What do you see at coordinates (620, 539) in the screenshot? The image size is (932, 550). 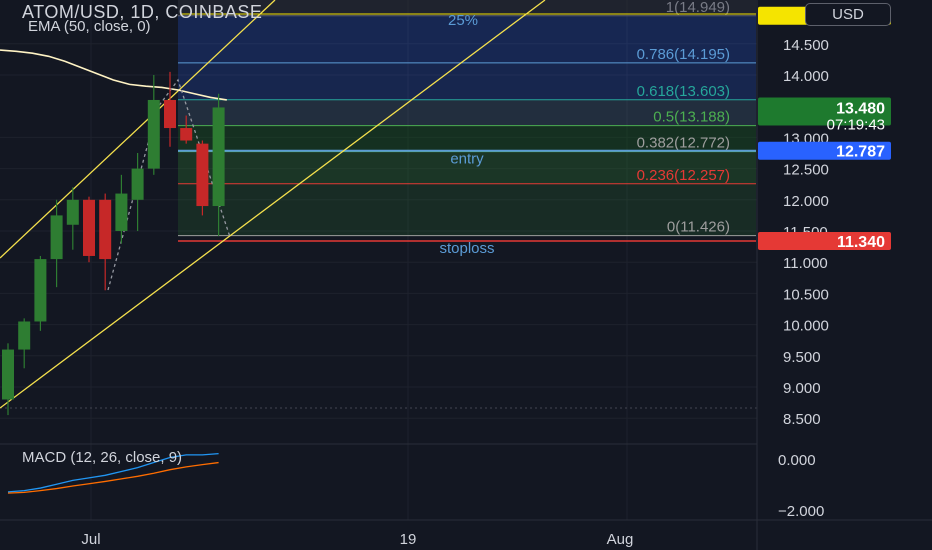 I see `time-tick-label: Aug` at bounding box center [620, 539].